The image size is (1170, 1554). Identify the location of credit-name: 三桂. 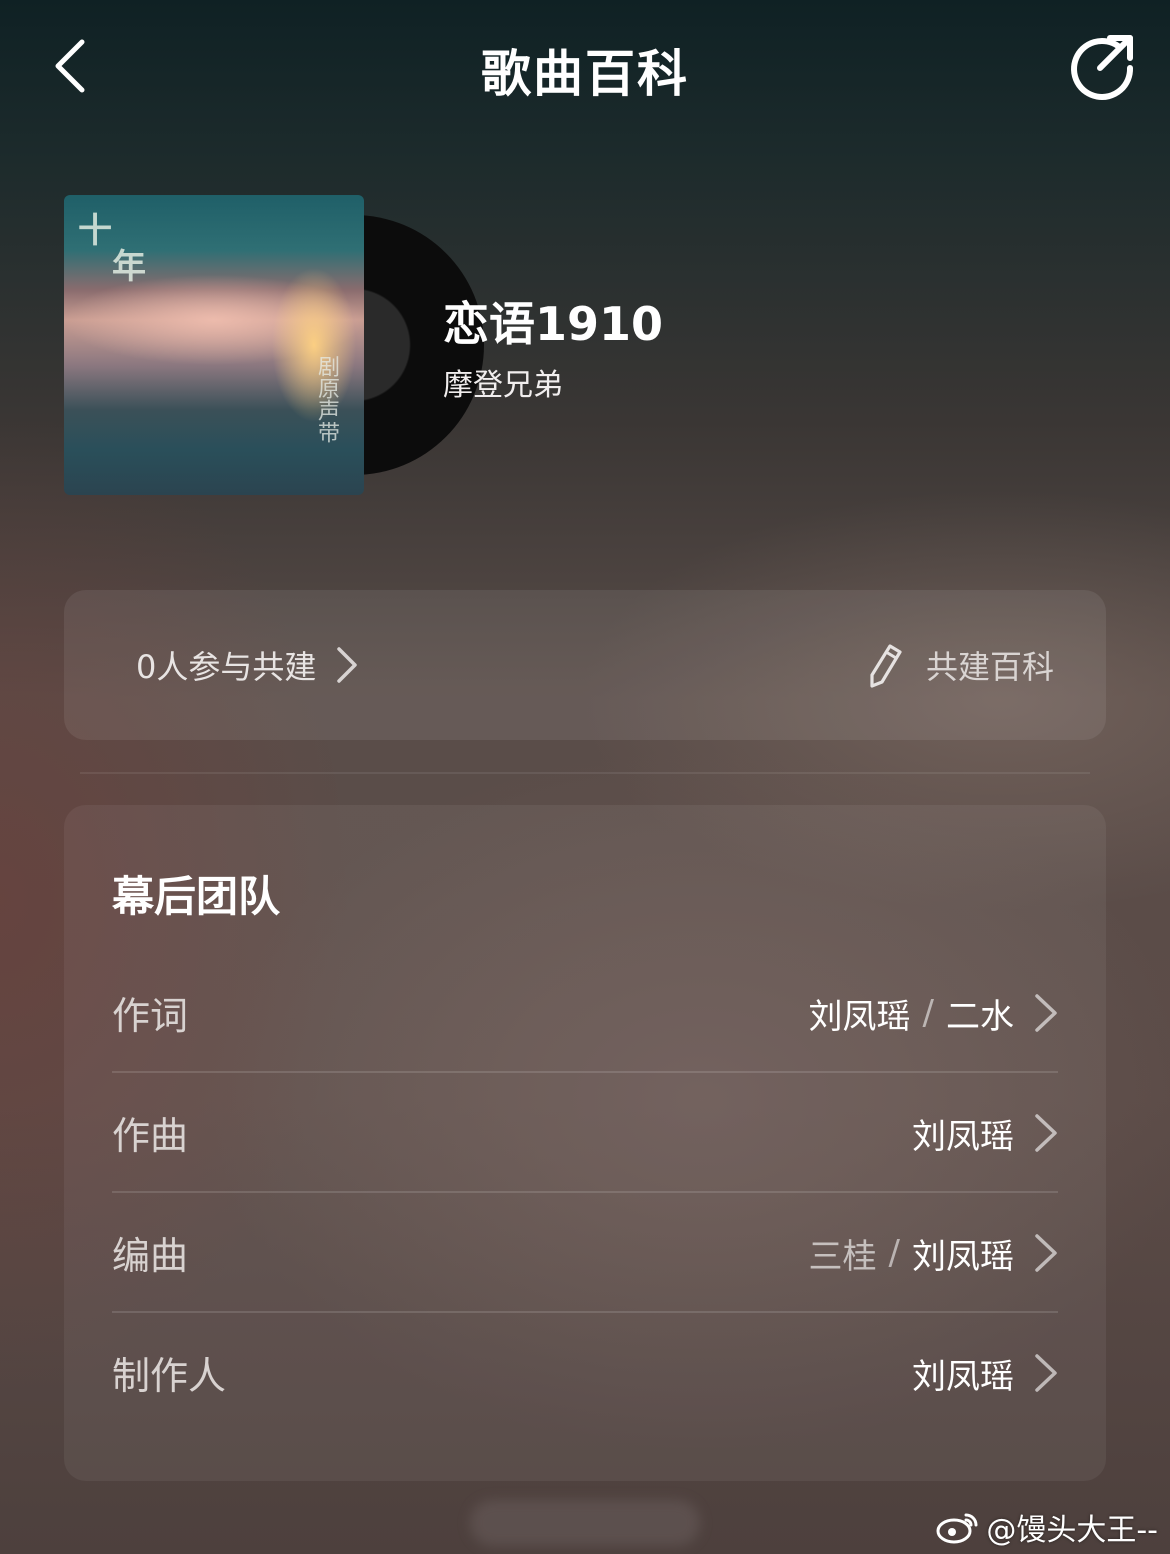
(842, 1256).